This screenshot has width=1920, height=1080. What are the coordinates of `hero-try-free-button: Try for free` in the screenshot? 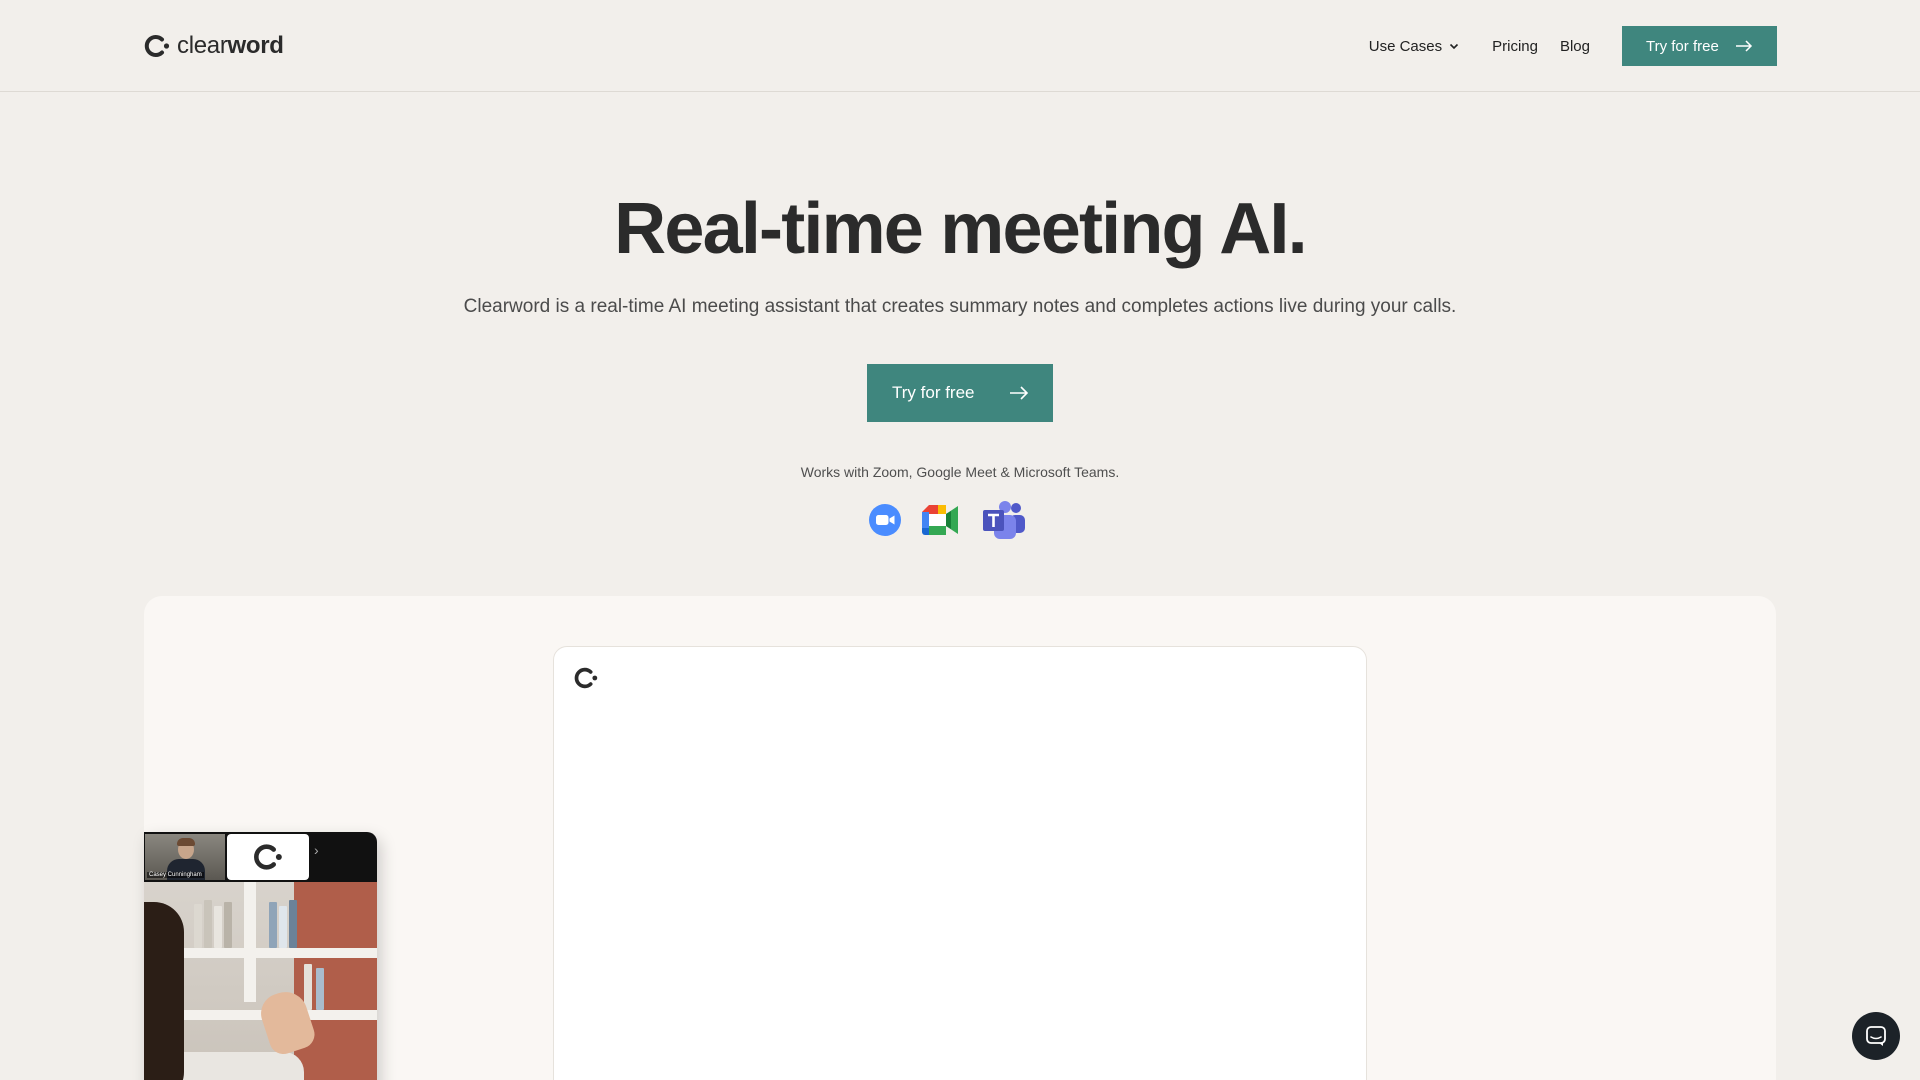 It's located at (960, 393).